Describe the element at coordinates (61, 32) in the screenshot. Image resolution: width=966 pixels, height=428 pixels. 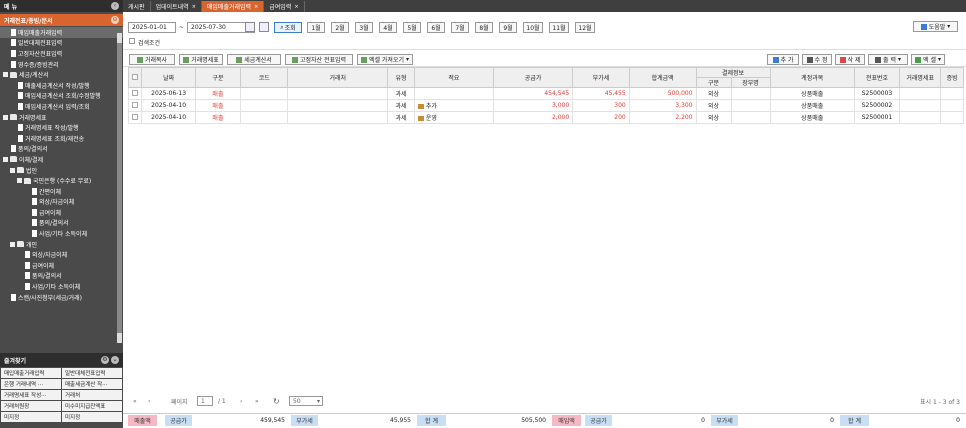
I see `menu-item: 매입매출거래입력` at that location.